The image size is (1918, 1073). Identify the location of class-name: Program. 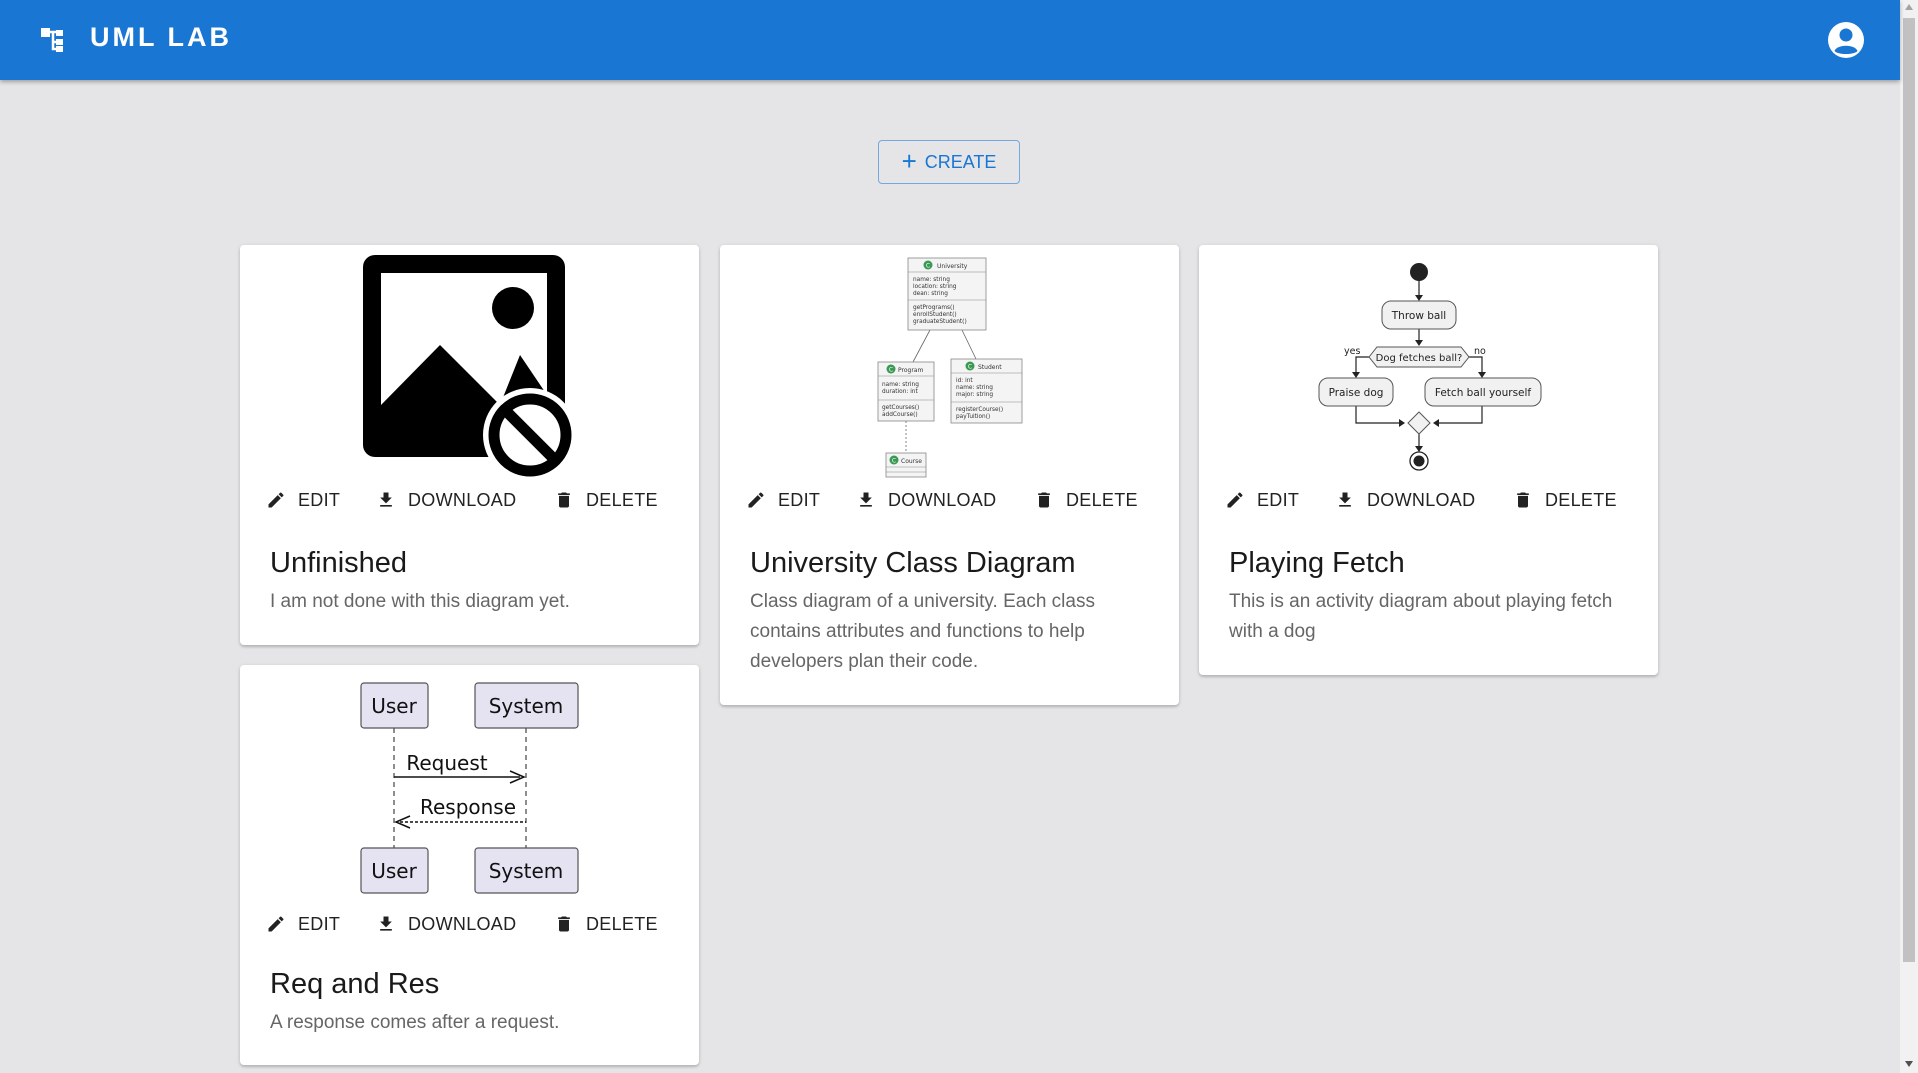
(910, 370).